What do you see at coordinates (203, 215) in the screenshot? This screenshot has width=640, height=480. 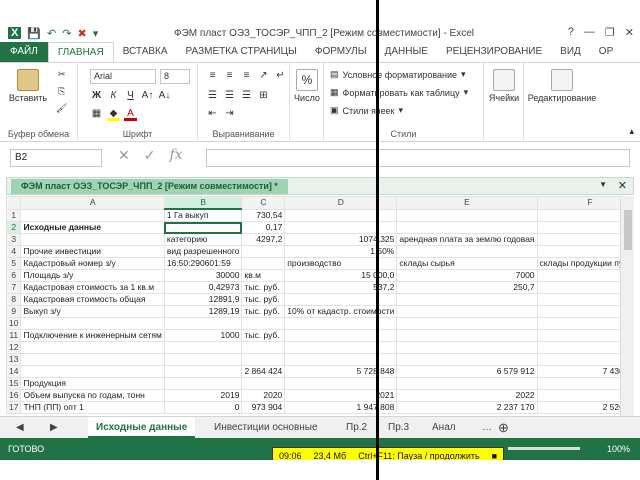 I see `cell-b-1: 1 Га выкуп` at bounding box center [203, 215].